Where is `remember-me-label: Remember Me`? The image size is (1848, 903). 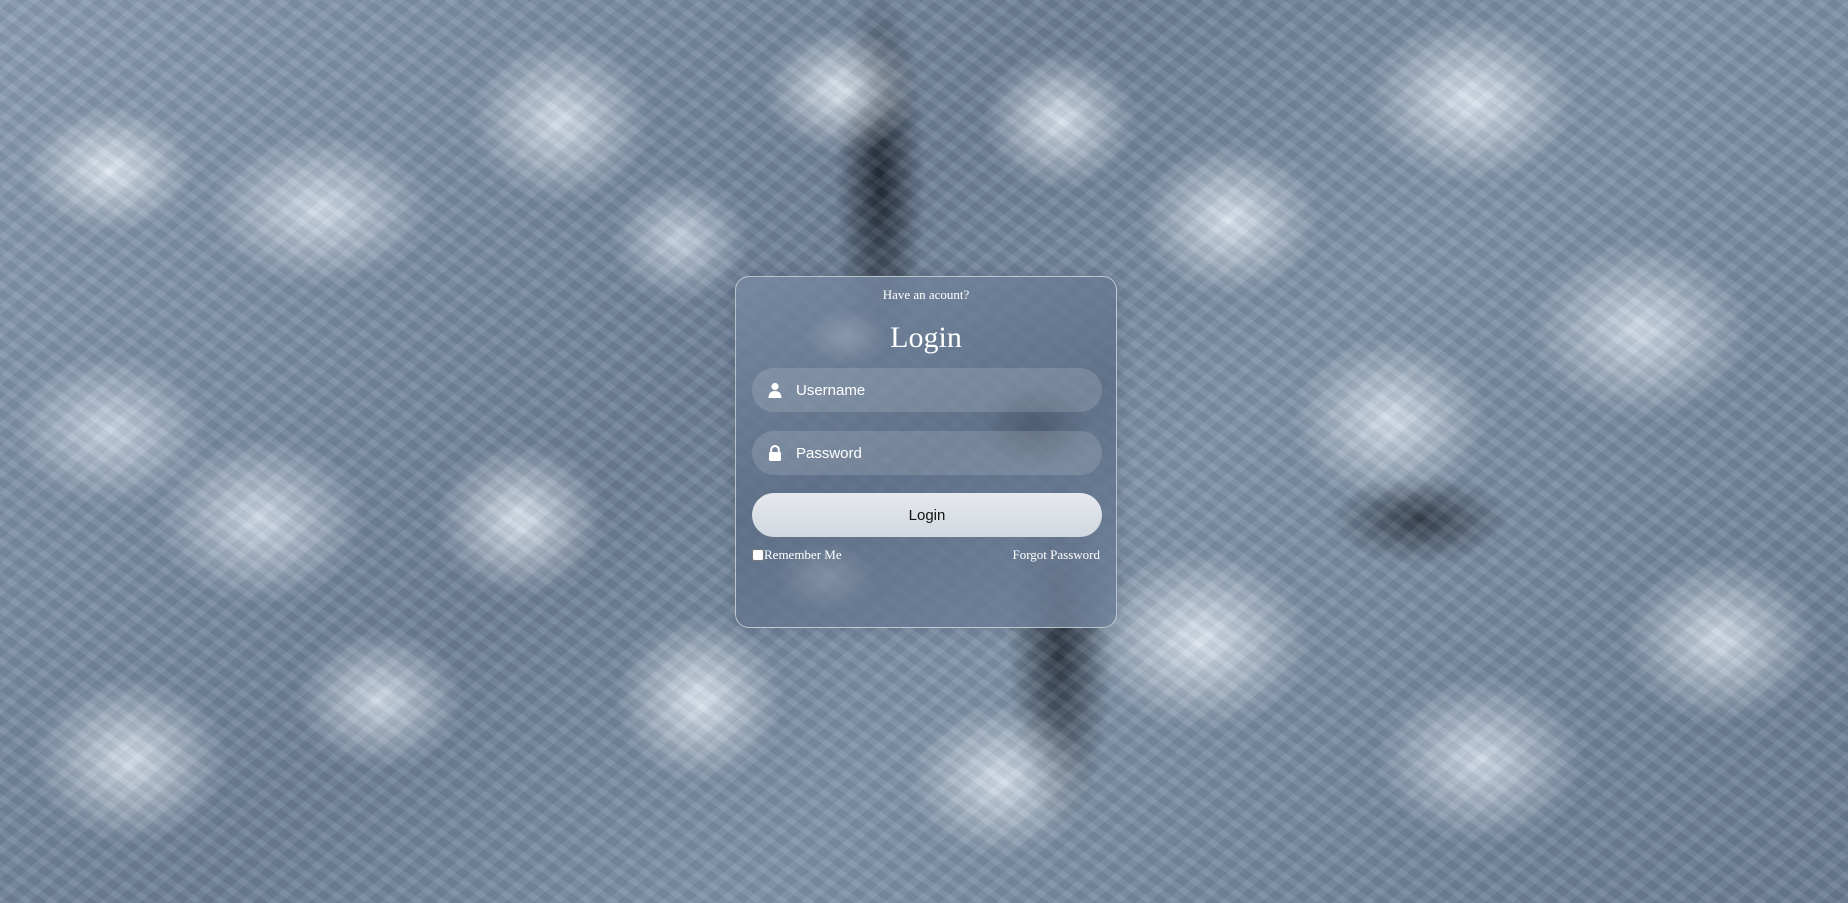
remember-me-label: Remember Me is located at coordinates (803, 554).